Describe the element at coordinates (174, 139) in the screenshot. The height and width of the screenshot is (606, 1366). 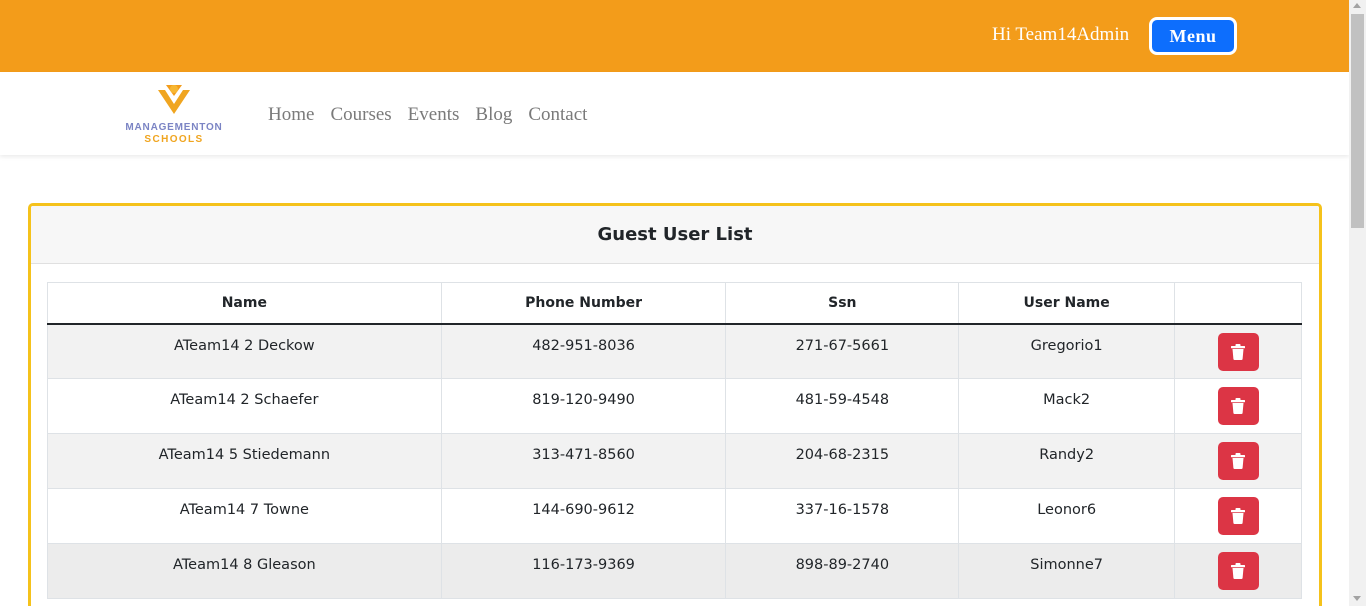
I see `brand-subname: SCHOOLS` at that location.